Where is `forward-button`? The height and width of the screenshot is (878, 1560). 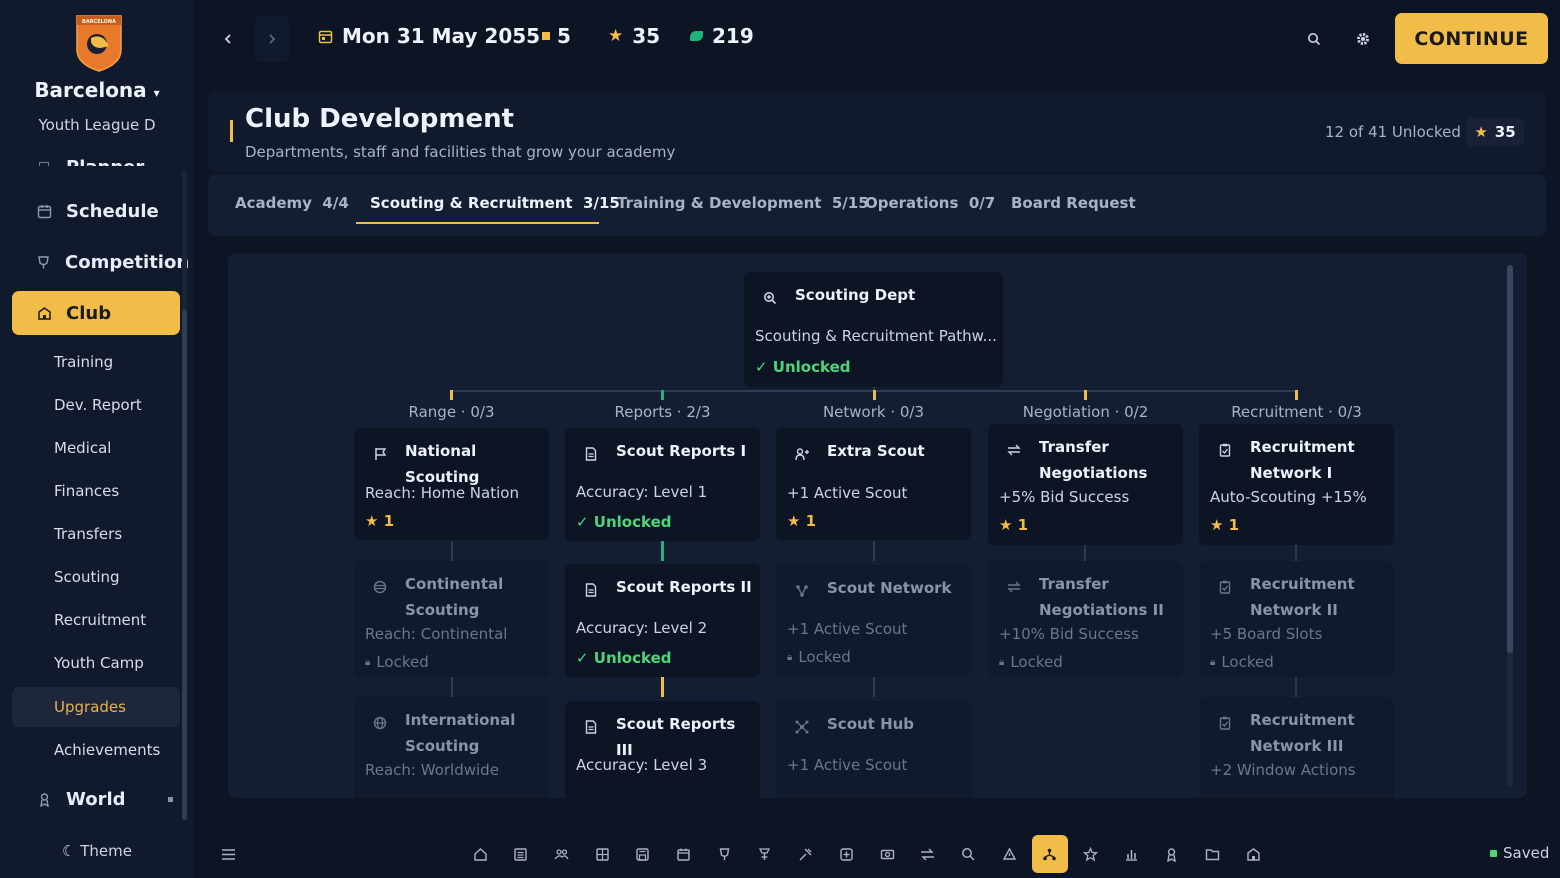 forward-button is located at coordinates (272, 39).